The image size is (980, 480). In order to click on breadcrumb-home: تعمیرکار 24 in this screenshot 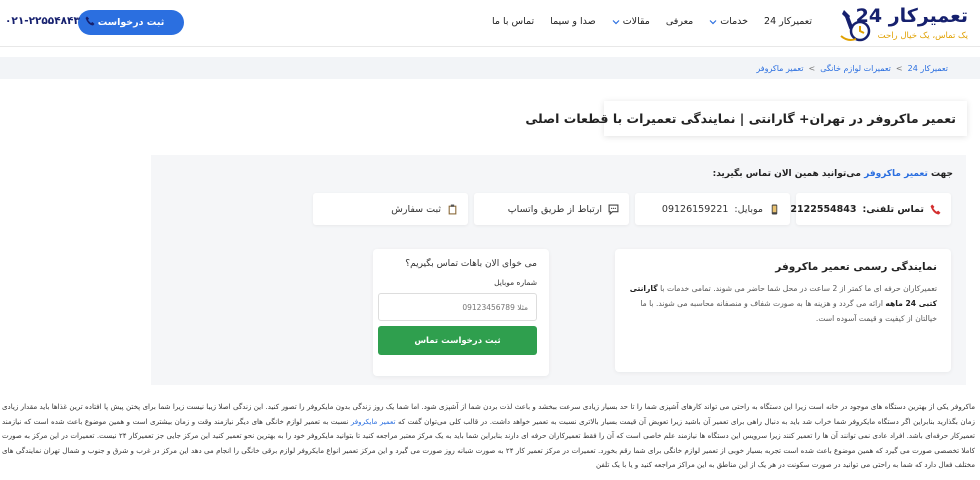, I will do `click(928, 68)`.